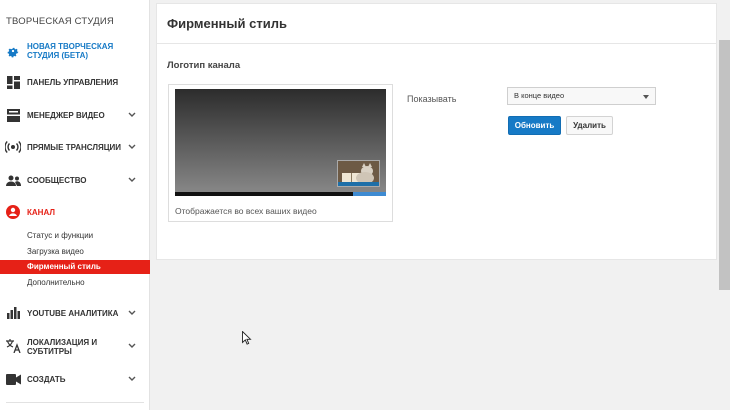  I want to click on delete-button: Удалить, so click(589, 125).